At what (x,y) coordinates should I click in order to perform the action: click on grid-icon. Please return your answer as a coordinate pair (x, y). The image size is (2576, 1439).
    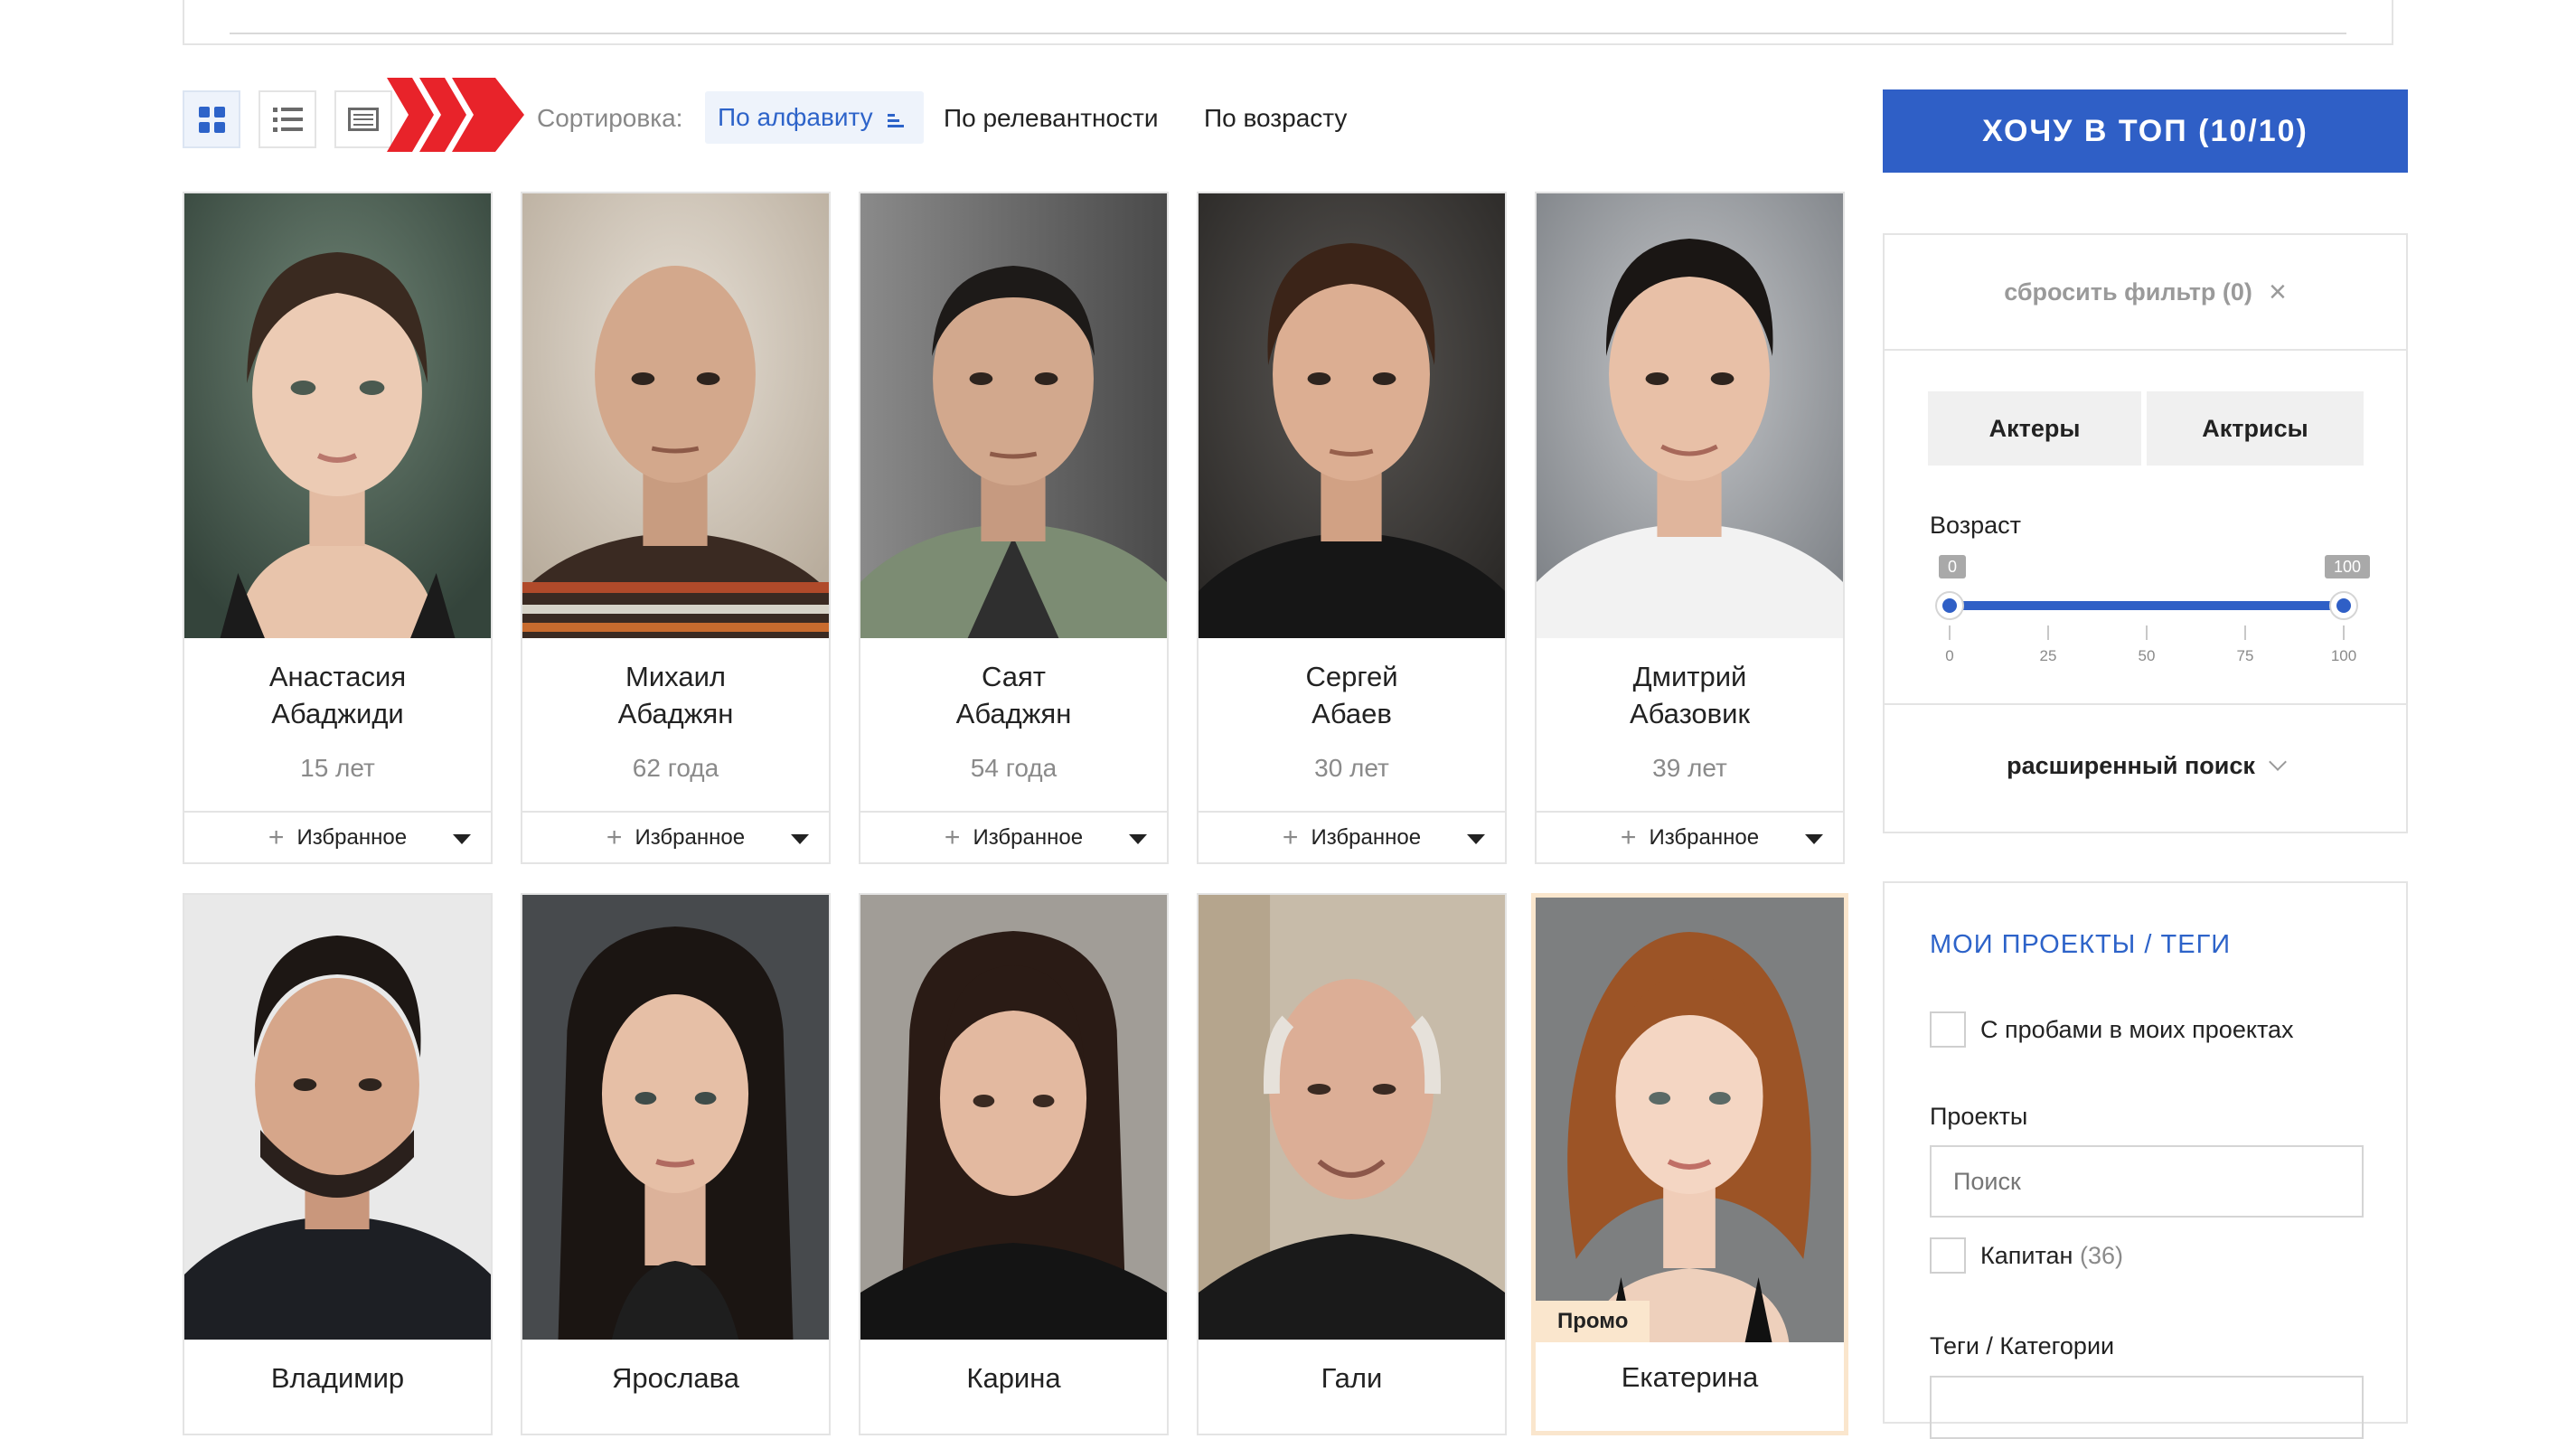
    Looking at the image, I should click on (211, 120).